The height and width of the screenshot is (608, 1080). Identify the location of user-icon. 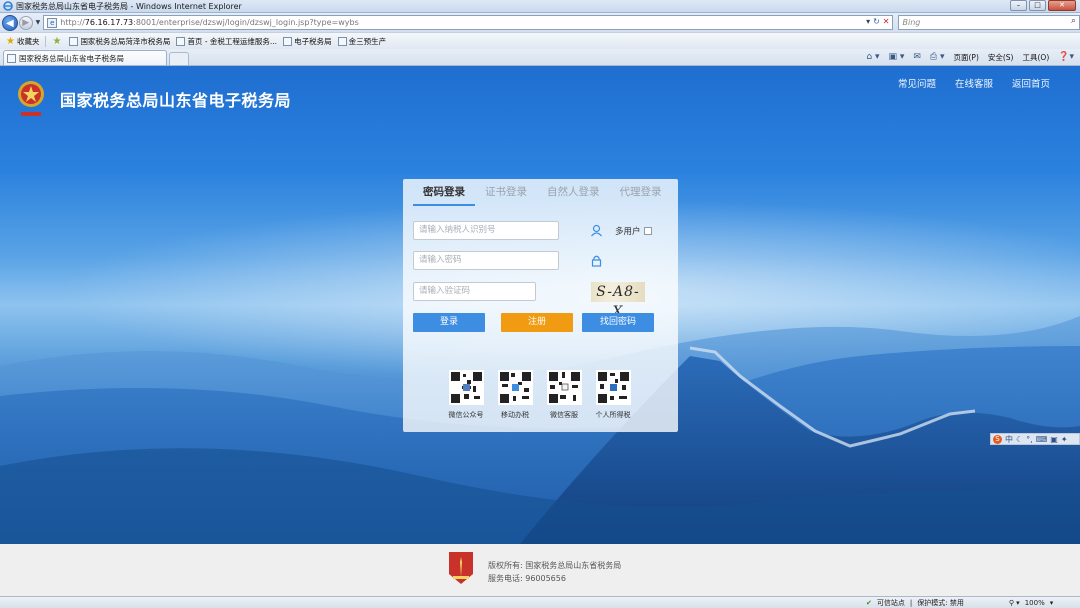
(596, 230).